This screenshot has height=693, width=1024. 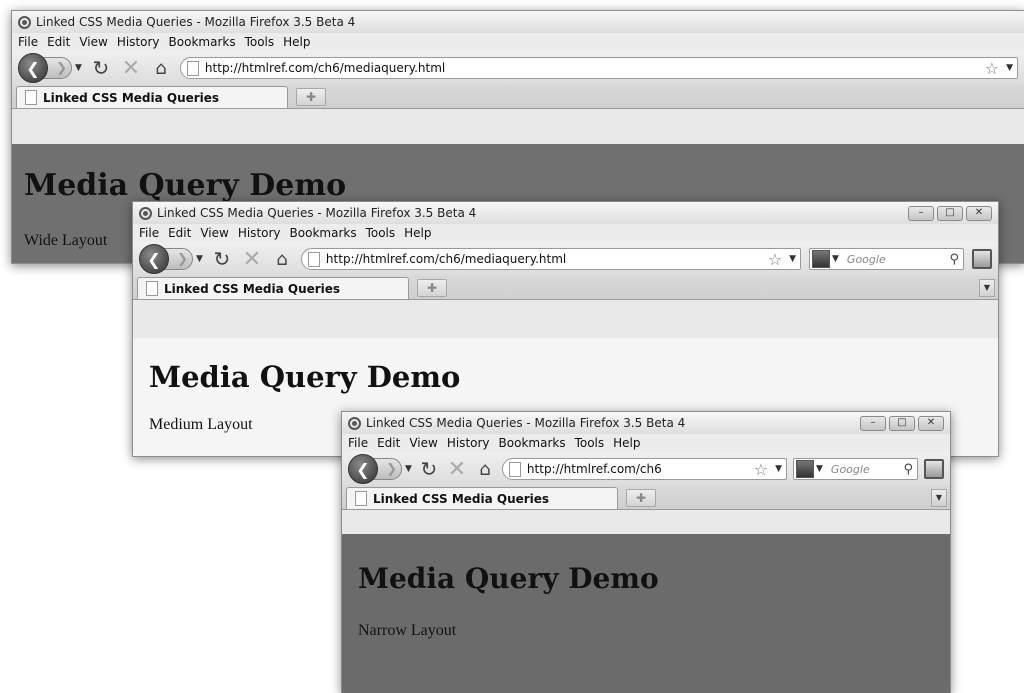 I want to click on url-bar: http://htmlref.com/ch6 ☆ ▼, so click(x=644, y=469).